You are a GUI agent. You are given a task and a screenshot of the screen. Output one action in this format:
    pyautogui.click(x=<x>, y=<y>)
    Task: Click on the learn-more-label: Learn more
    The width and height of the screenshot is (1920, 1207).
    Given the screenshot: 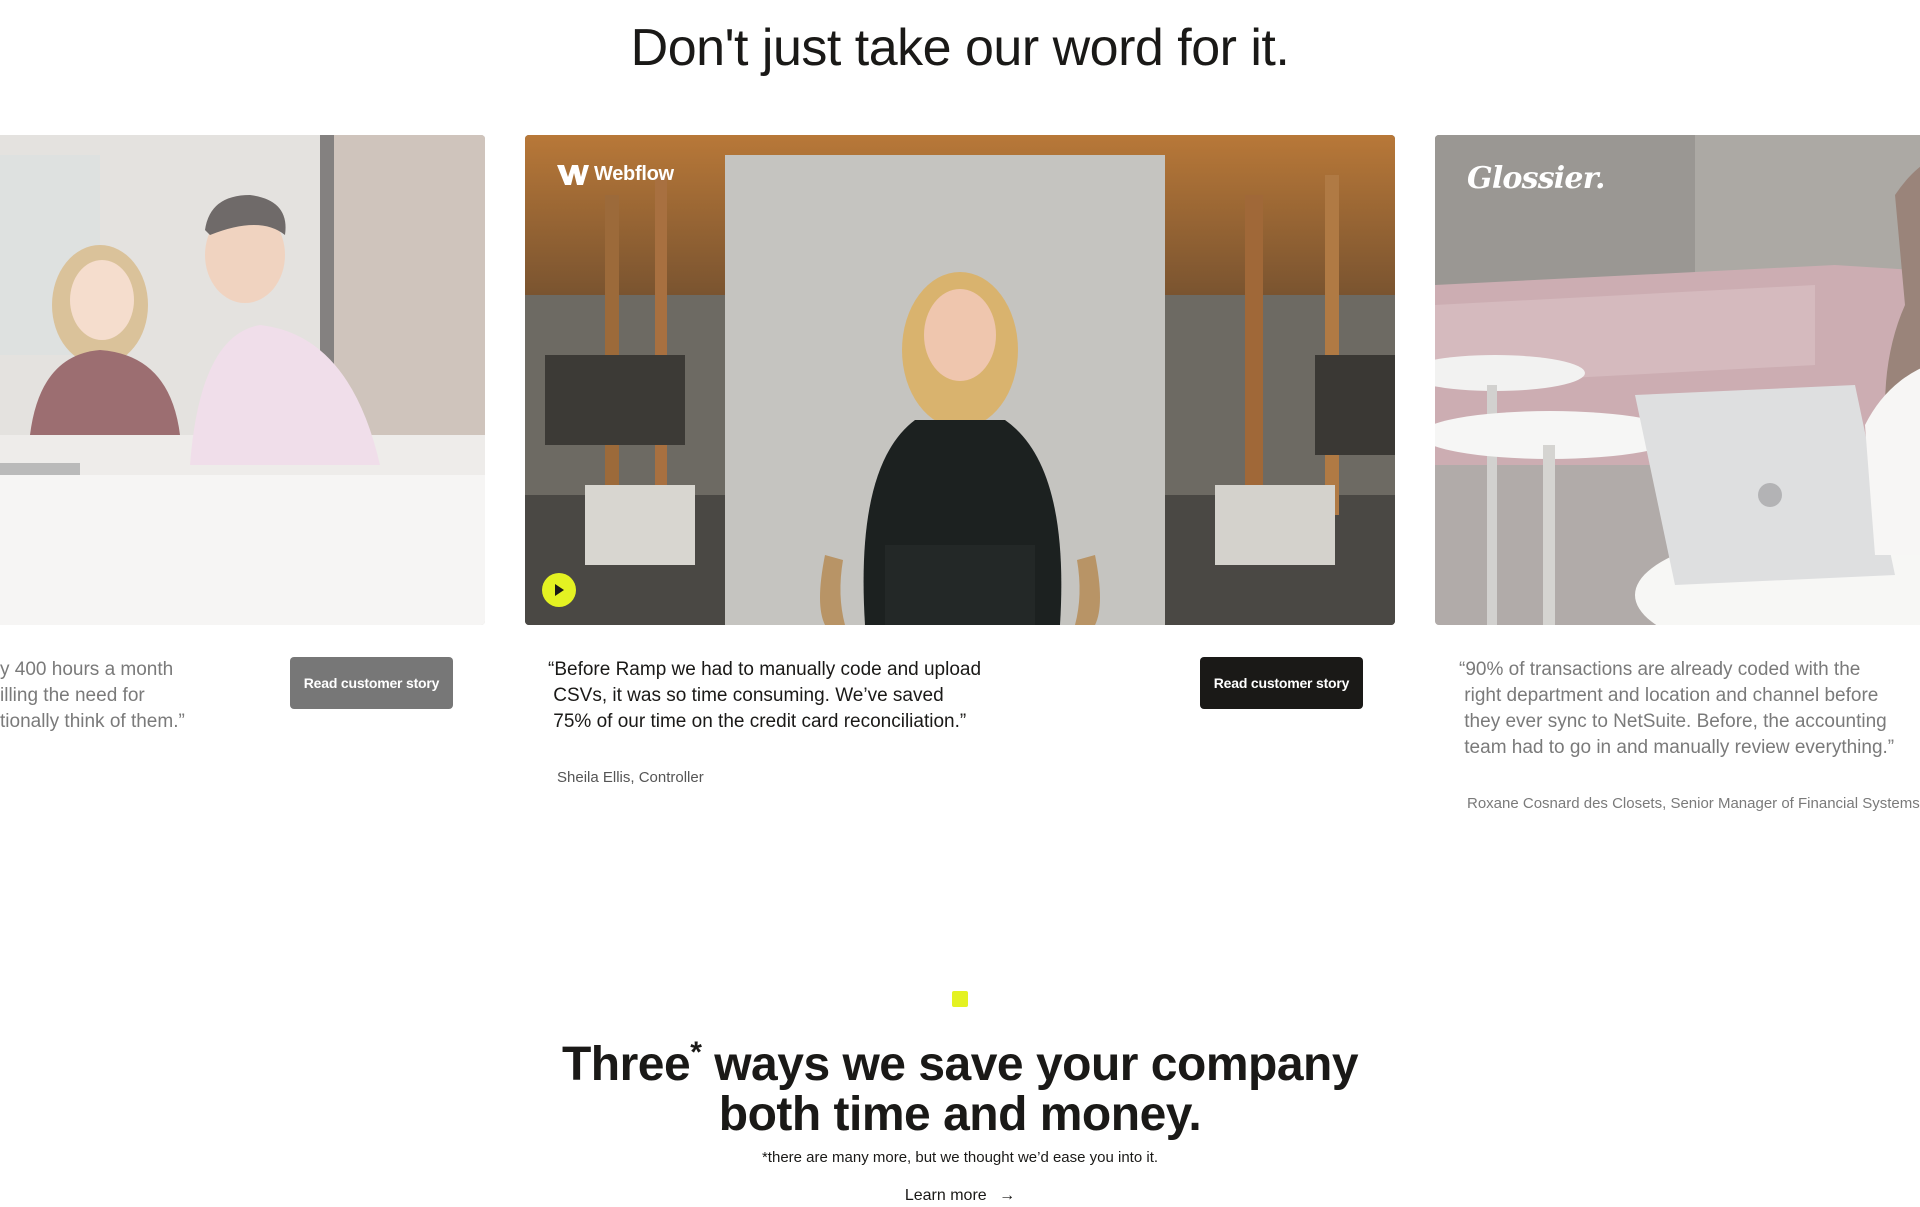 What is the action you would take?
    pyautogui.click(x=945, y=1195)
    